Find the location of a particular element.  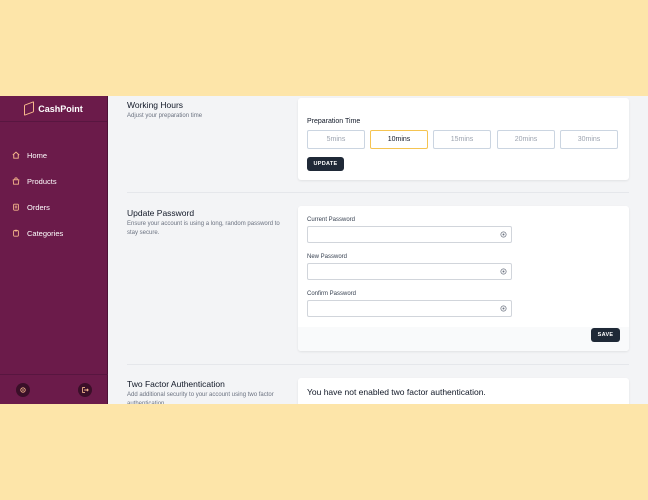

new-password-field is located at coordinates (409, 273).